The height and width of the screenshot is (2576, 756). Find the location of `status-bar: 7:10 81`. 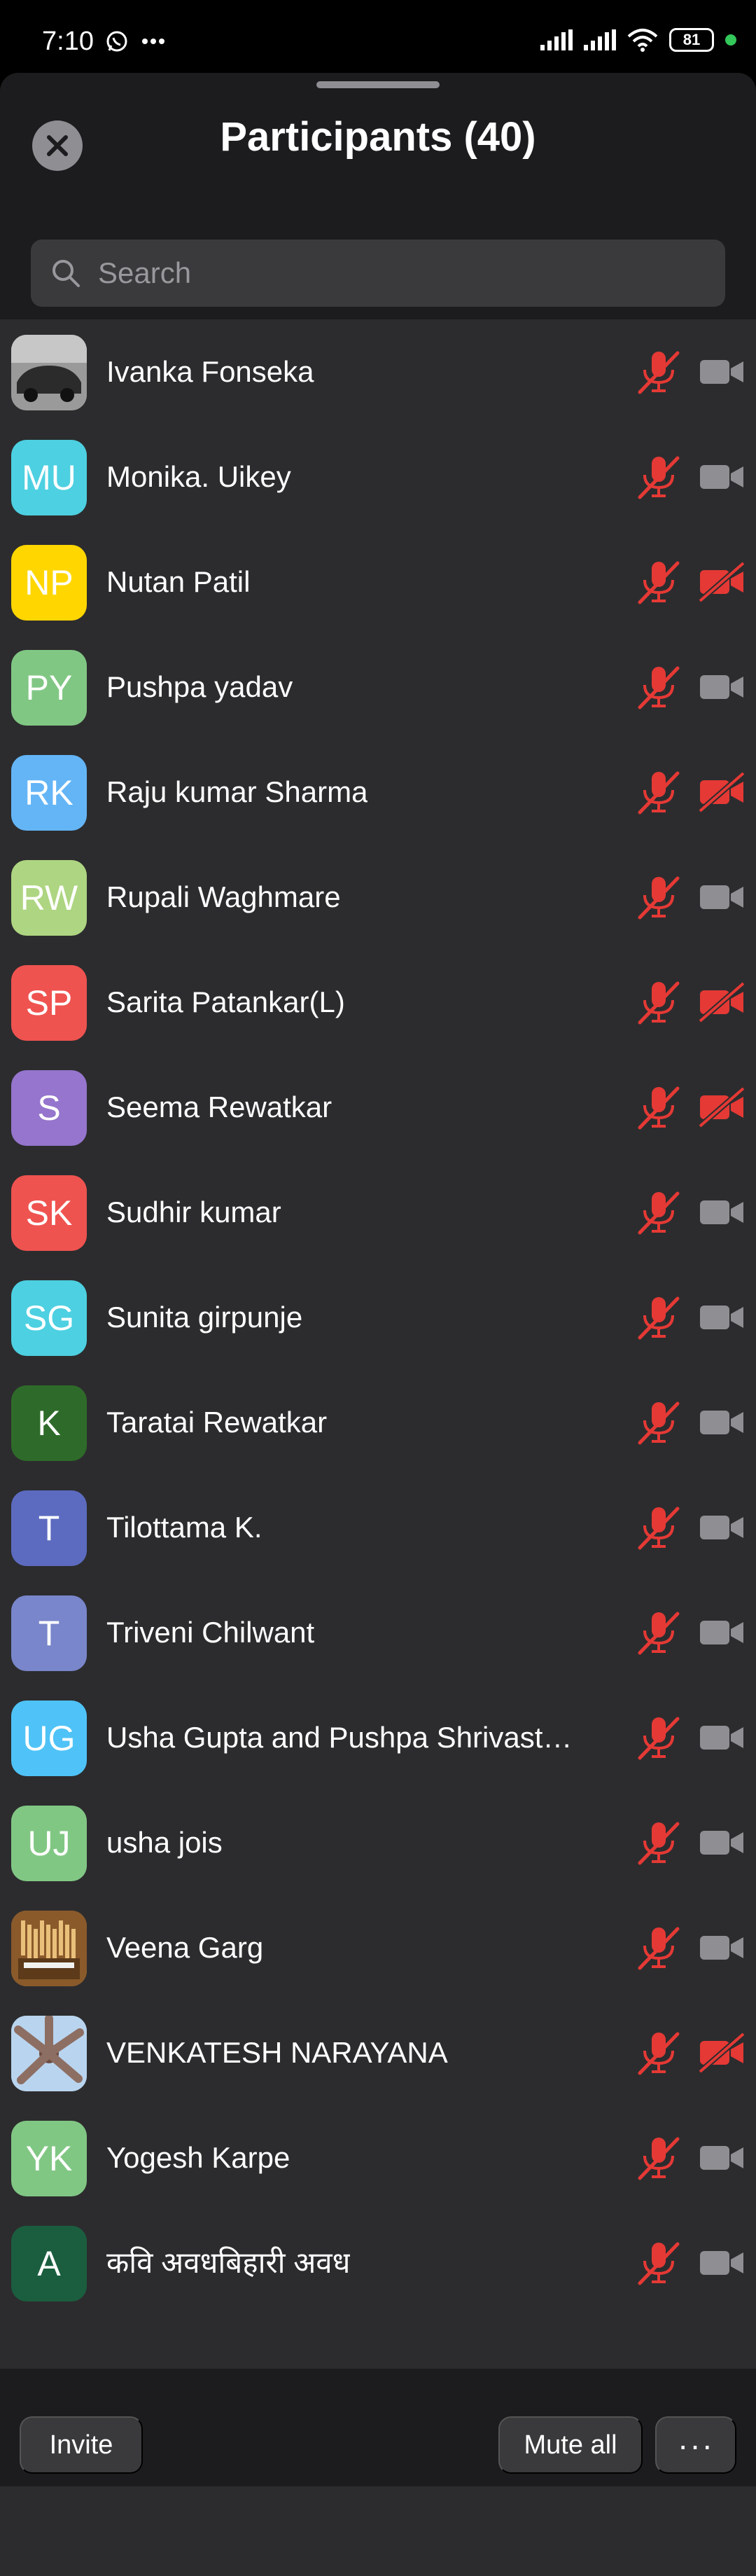

status-bar: 7:10 81 is located at coordinates (378, 35).